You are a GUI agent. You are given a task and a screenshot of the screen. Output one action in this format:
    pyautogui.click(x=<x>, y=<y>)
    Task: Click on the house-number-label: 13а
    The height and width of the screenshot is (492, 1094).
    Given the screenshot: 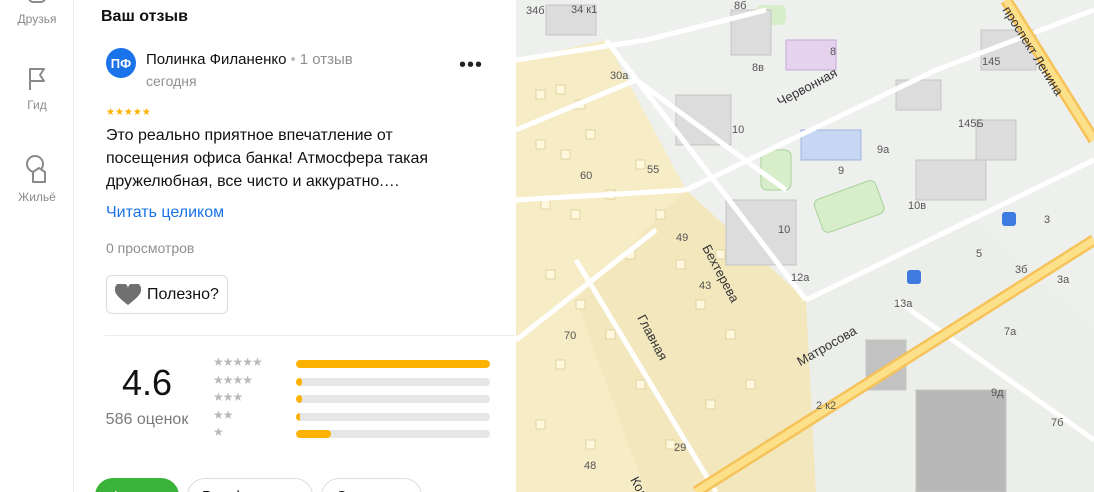 What is the action you would take?
    pyautogui.click(x=903, y=304)
    